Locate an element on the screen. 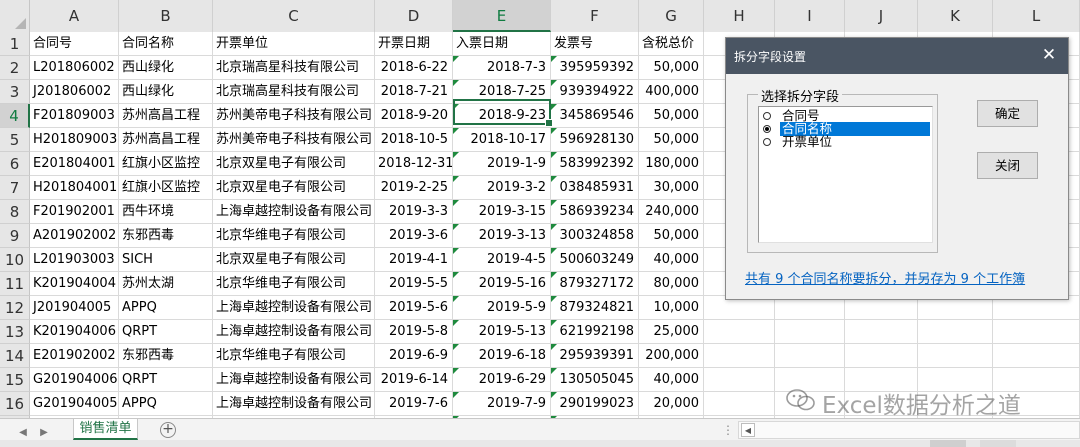 The image size is (1080, 447). row-header-5: 5 is located at coordinates (15, 140).